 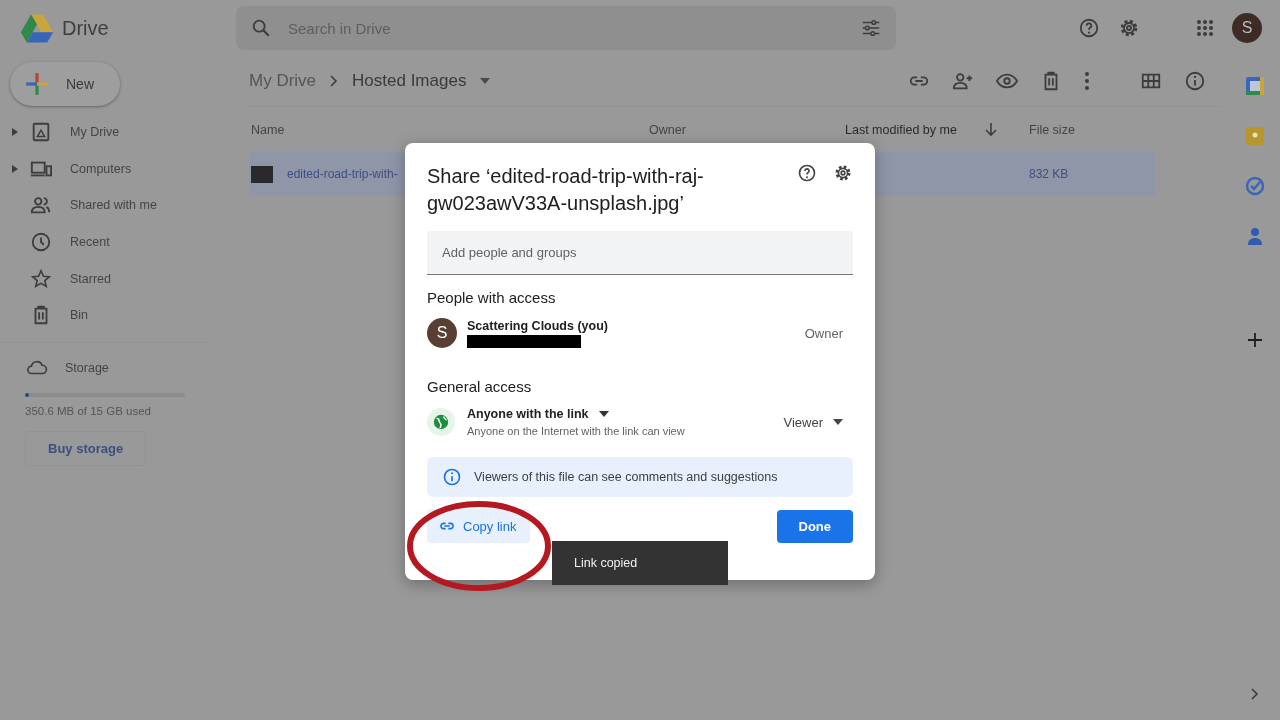 What do you see at coordinates (538, 325) in the screenshot?
I see `person-name: Scattering Clouds (you)` at bounding box center [538, 325].